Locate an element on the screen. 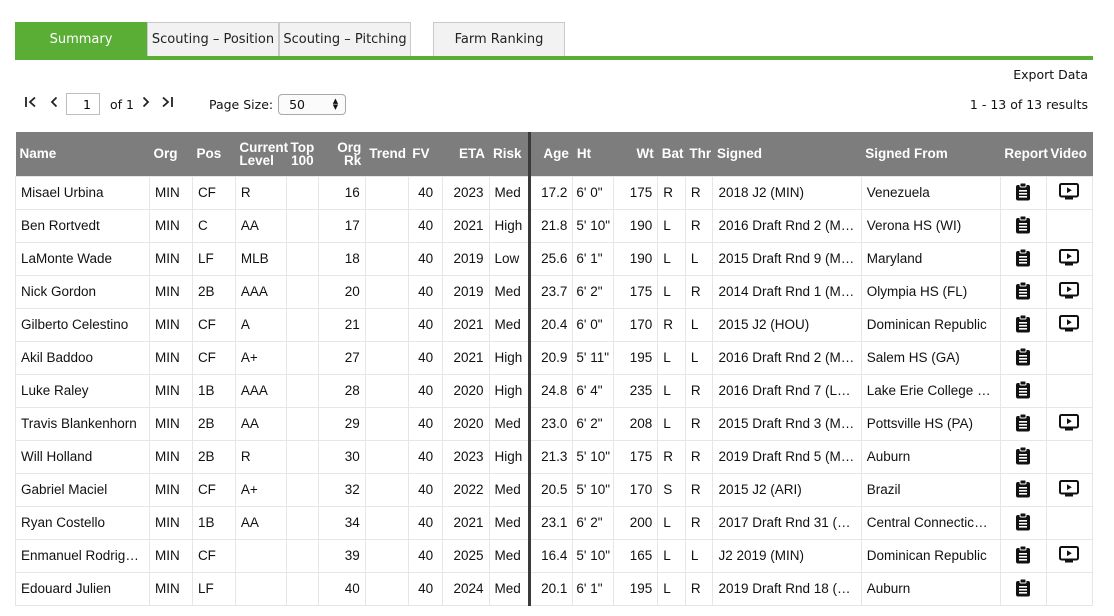 The height and width of the screenshot is (616, 1114). page-number-input is located at coordinates (83, 104).